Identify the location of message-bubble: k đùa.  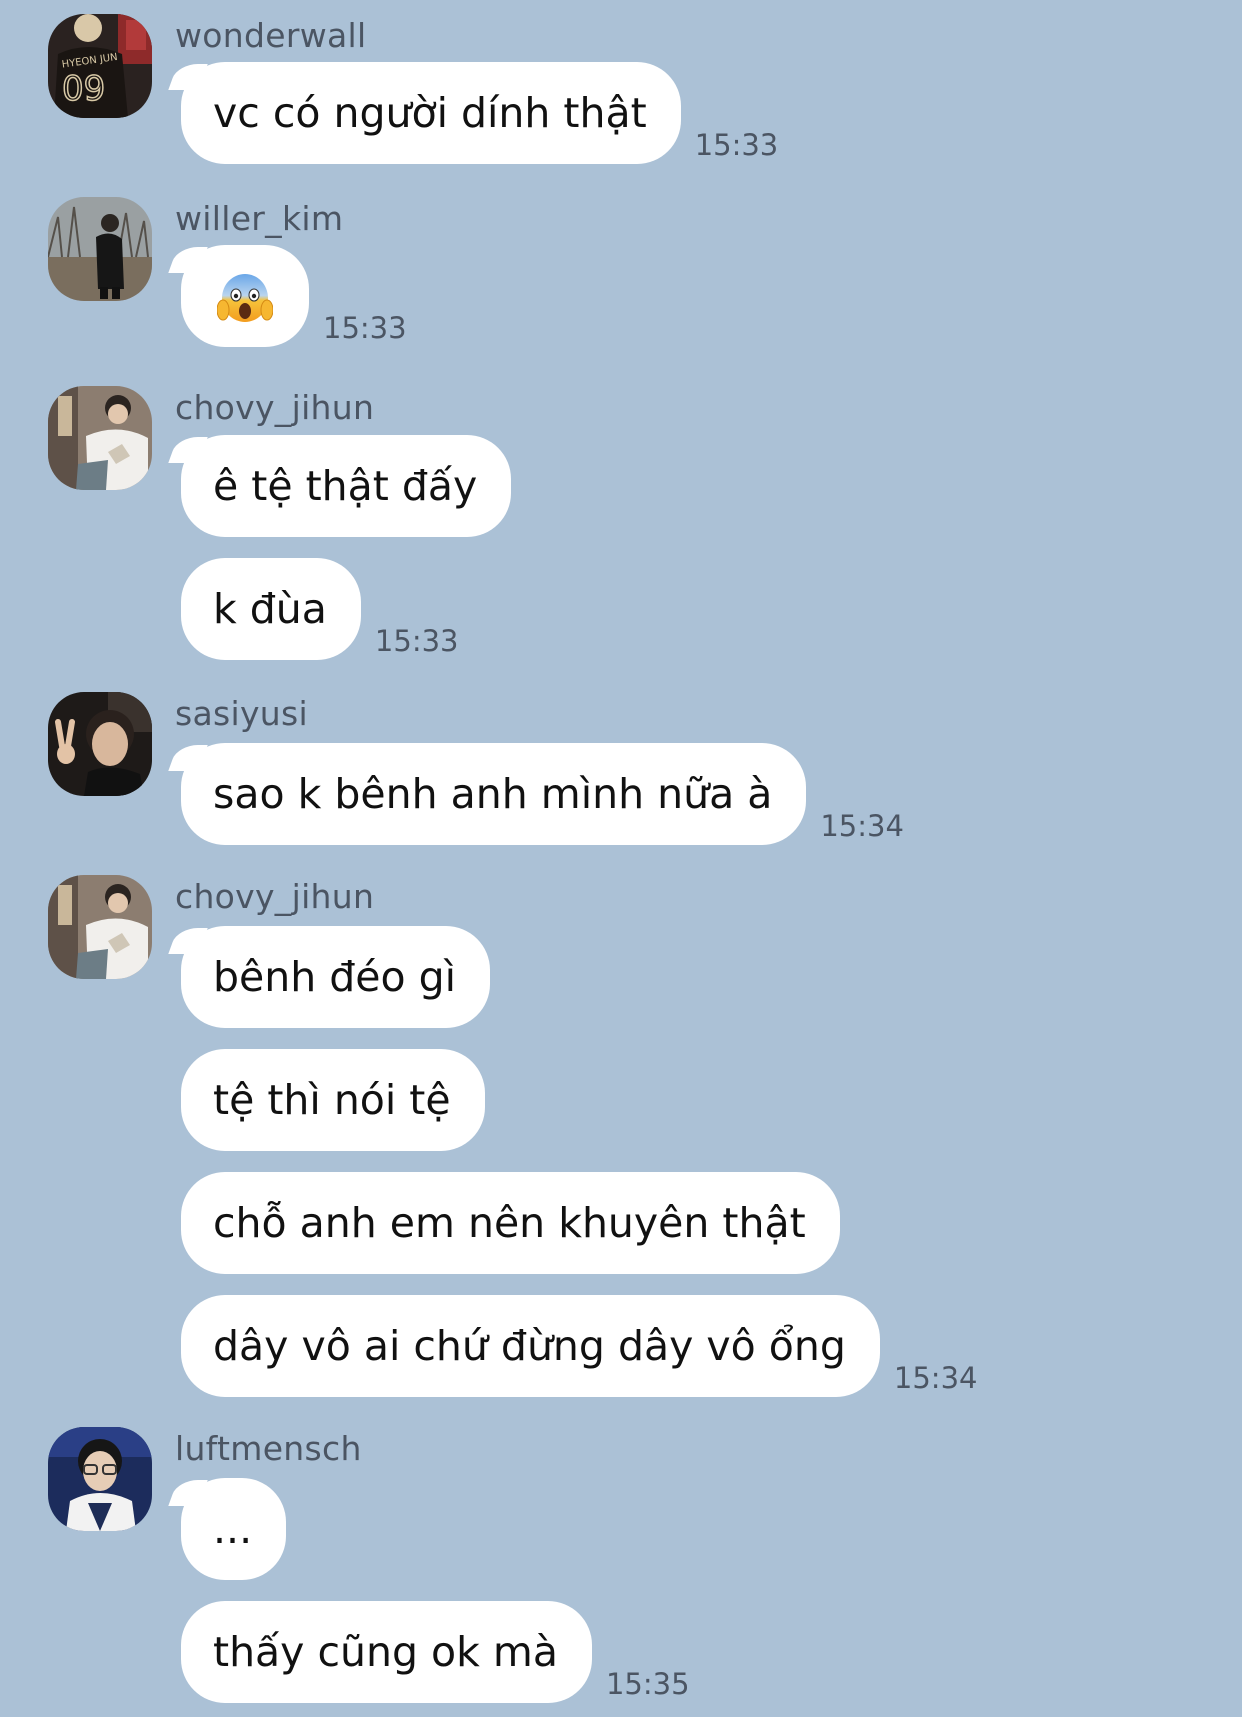
(271, 609).